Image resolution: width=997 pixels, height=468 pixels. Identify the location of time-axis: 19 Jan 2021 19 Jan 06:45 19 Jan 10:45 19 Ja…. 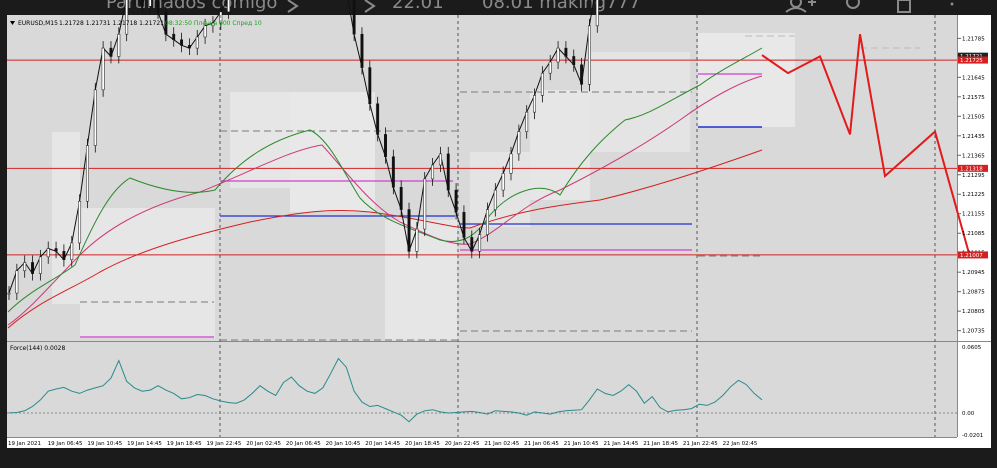
(383, 444).